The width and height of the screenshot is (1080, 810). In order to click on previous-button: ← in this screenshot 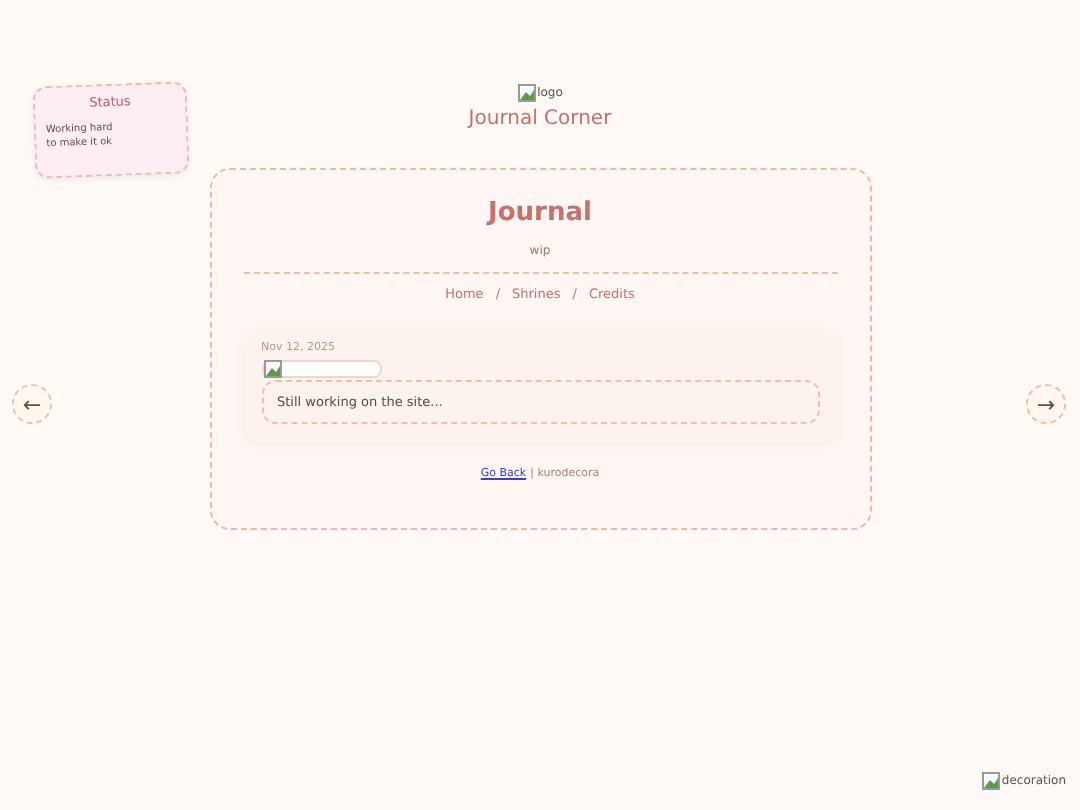, I will do `click(32, 404)`.